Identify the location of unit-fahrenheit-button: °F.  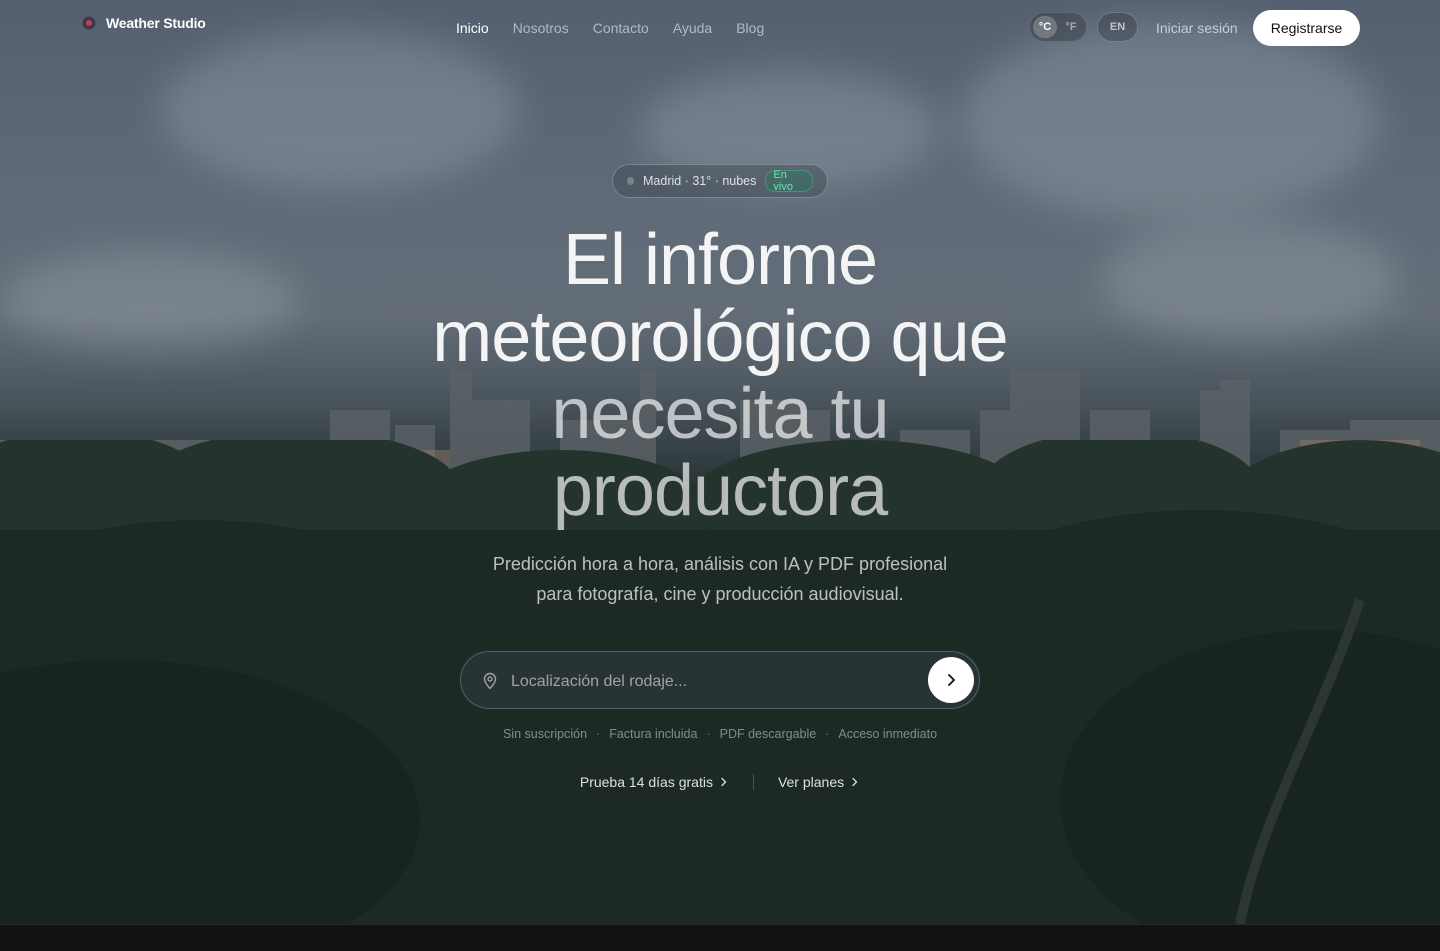
(1071, 27).